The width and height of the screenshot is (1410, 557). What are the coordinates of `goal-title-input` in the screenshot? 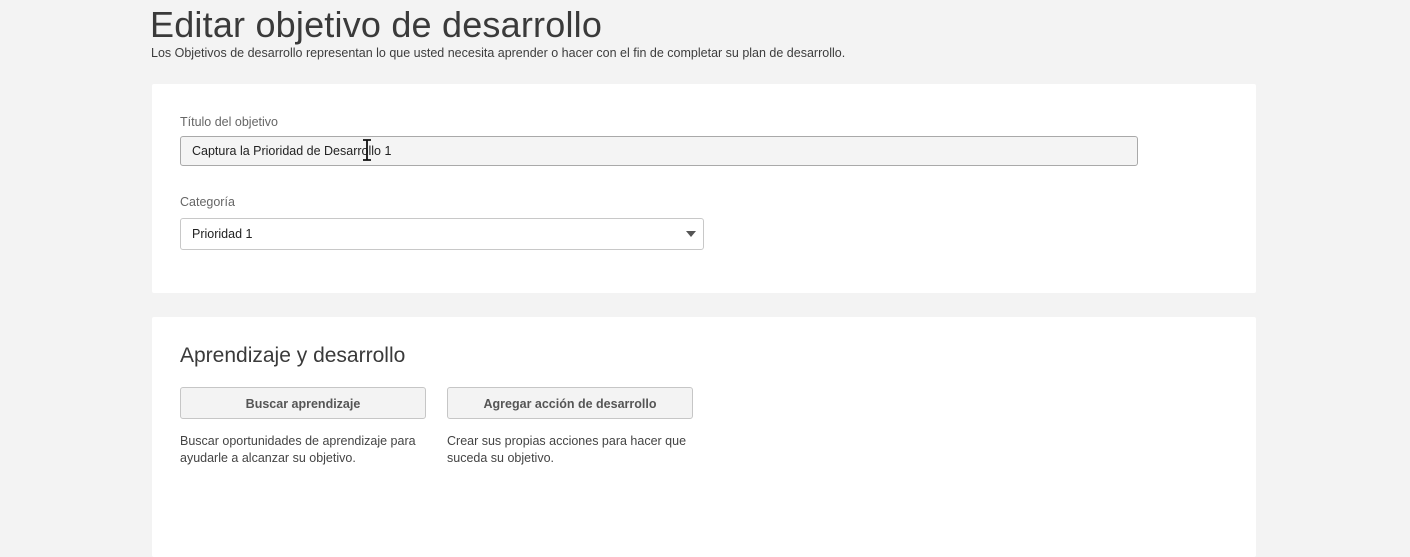 It's located at (659, 151).